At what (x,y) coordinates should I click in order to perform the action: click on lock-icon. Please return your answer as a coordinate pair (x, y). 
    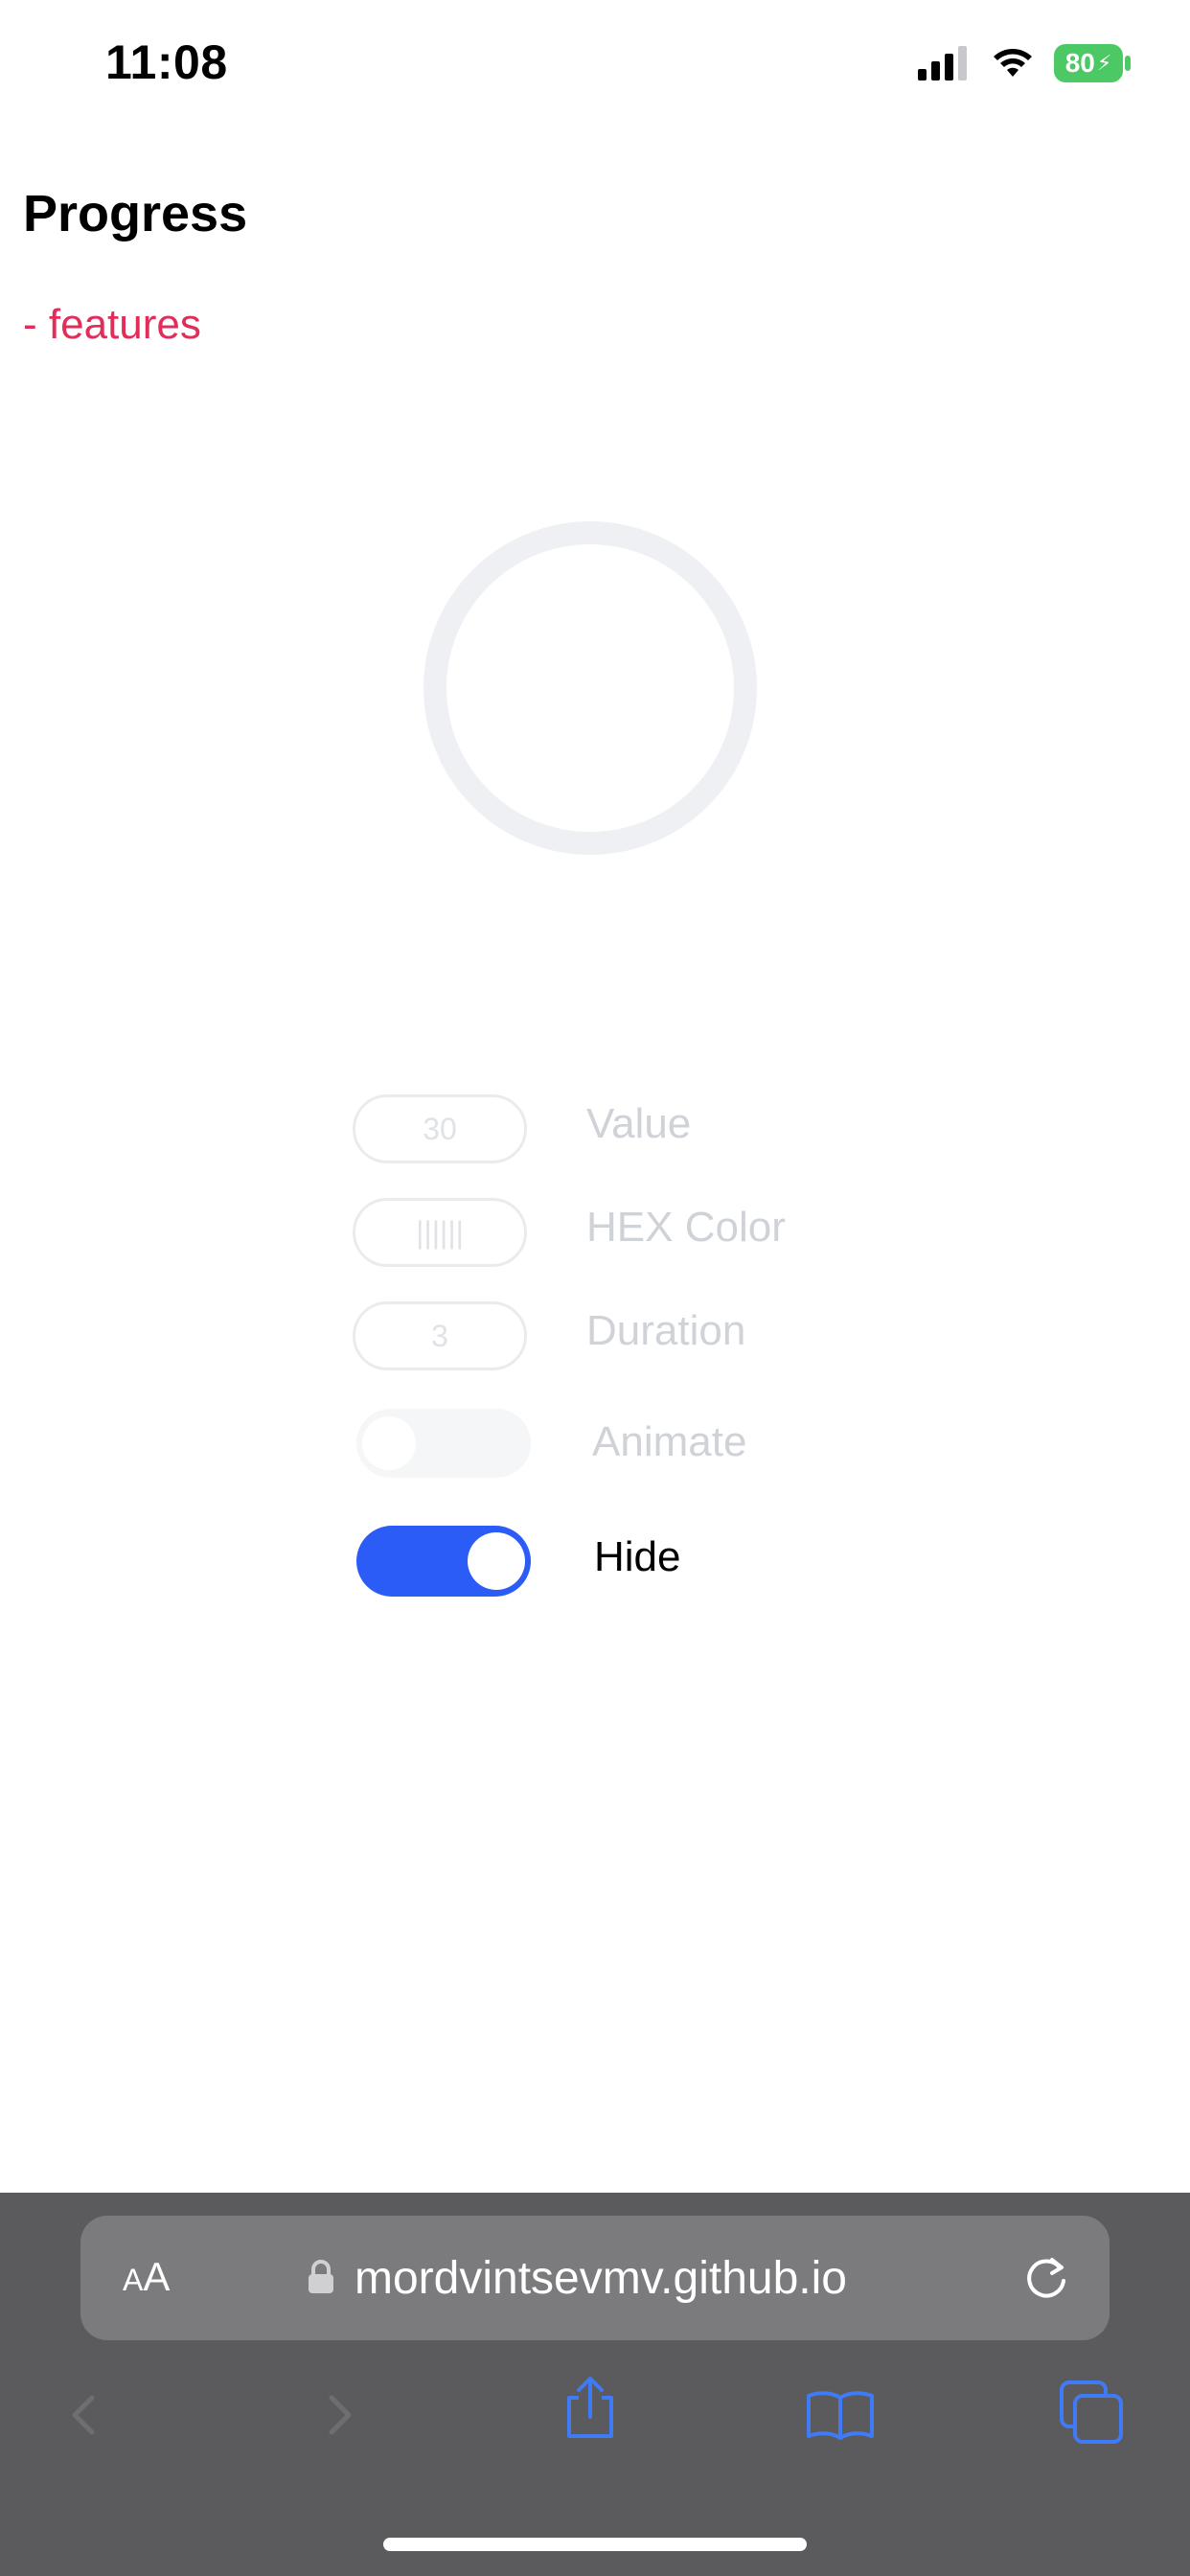
    Looking at the image, I should click on (321, 2276).